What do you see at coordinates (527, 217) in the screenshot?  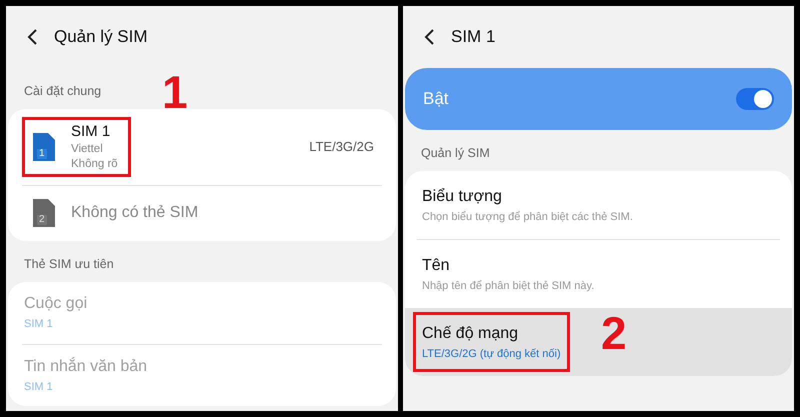 I see `setting-subtitle: Chọn biểu tượng để phân biệt các thẻ SIM.` at bounding box center [527, 217].